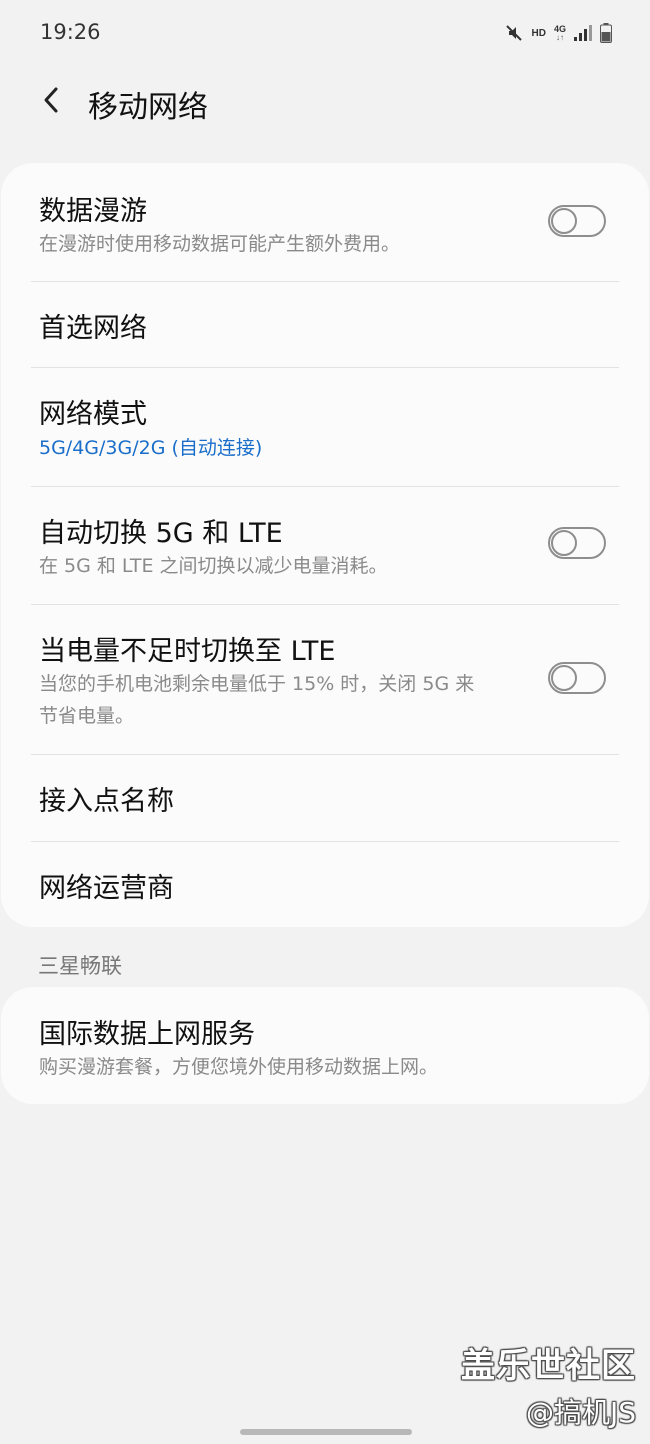 The width and height of the screenshot is (650, 1444). Describe the element at coordinates (325, 324) in the screenshot. I see `preferred-network-row: 首选网络` at that location.